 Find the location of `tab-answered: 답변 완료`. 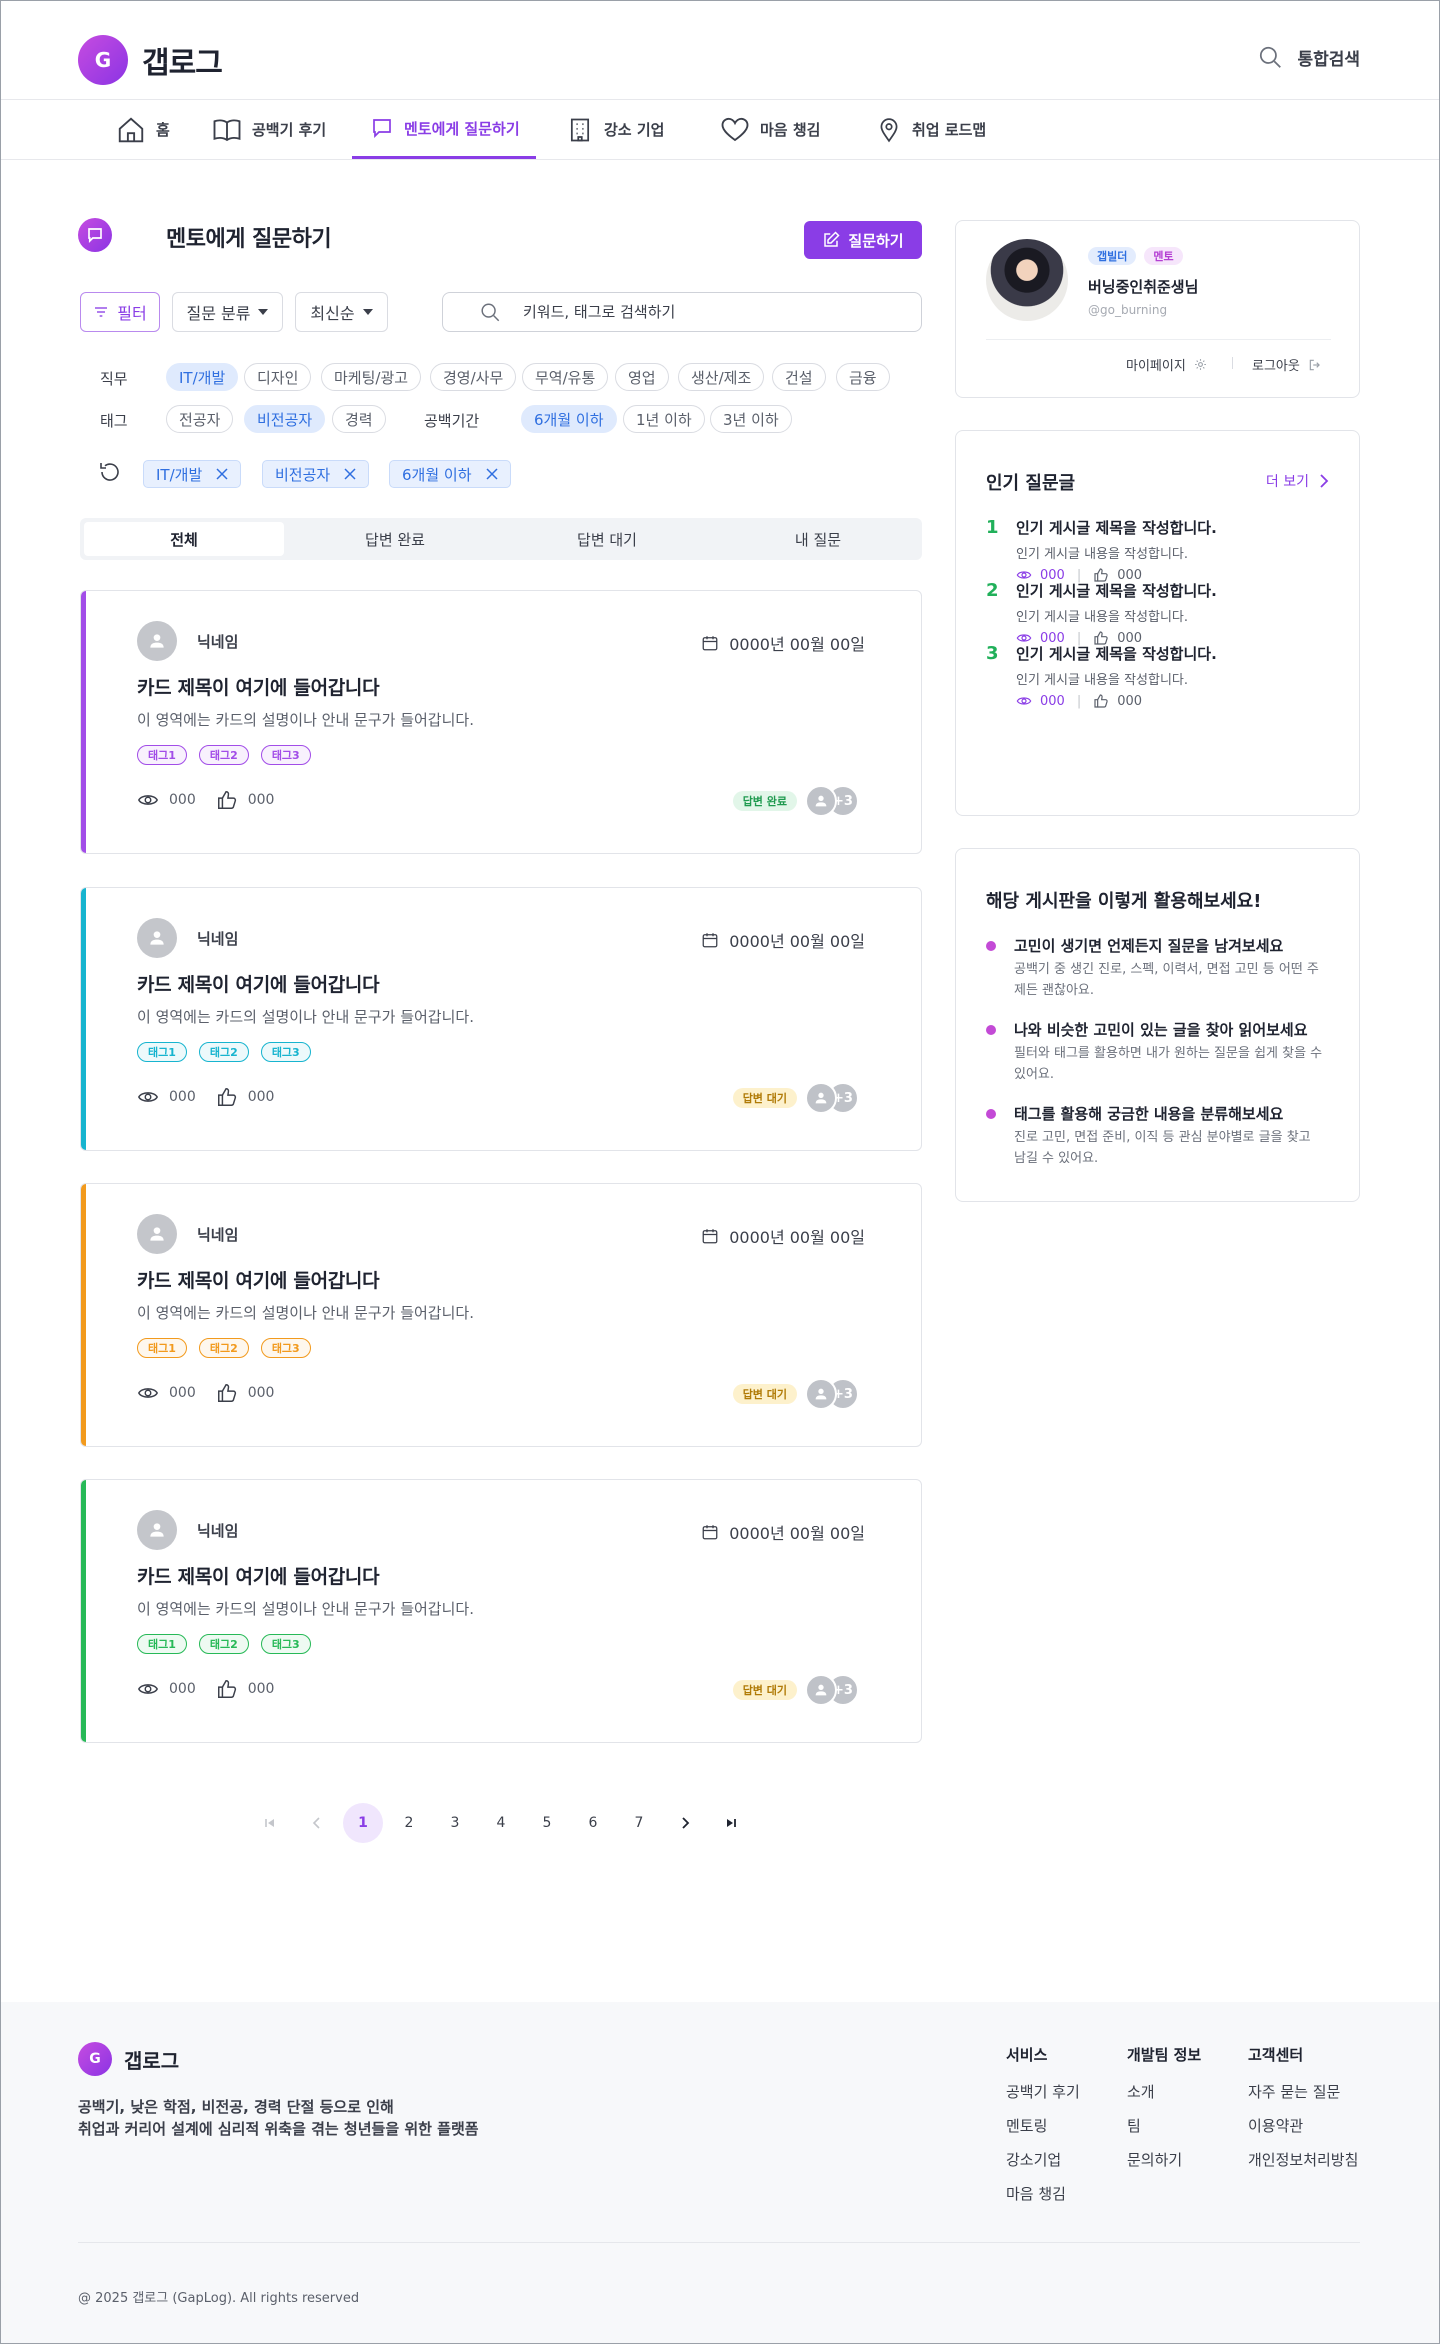

tab-answered: 답변 완료 is located at coordinates (395, 539).